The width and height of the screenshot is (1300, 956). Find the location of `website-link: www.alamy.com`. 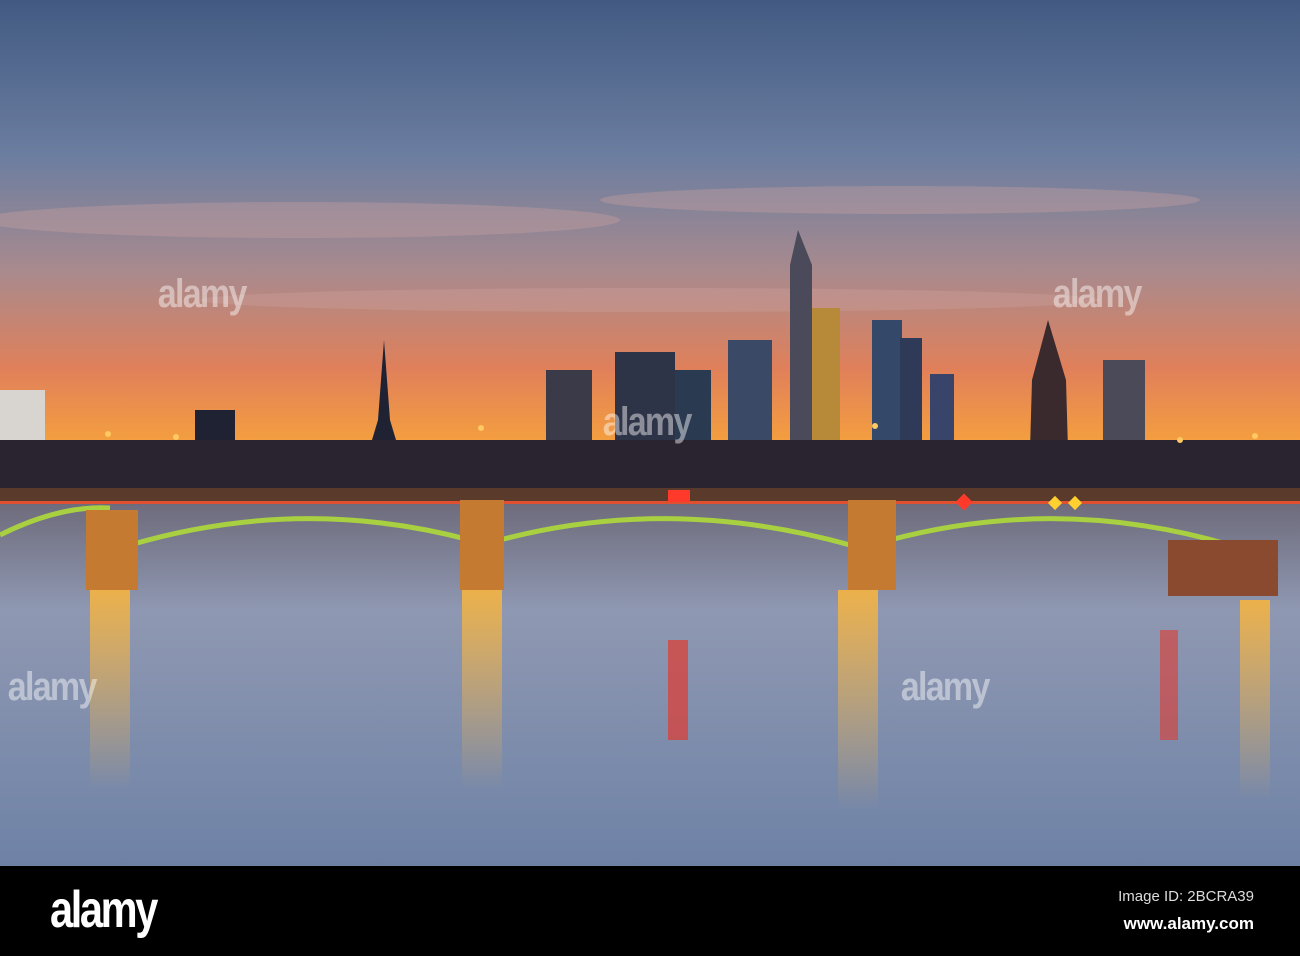

website-link: www.alamy.com is located at coordinates (1189, 924).